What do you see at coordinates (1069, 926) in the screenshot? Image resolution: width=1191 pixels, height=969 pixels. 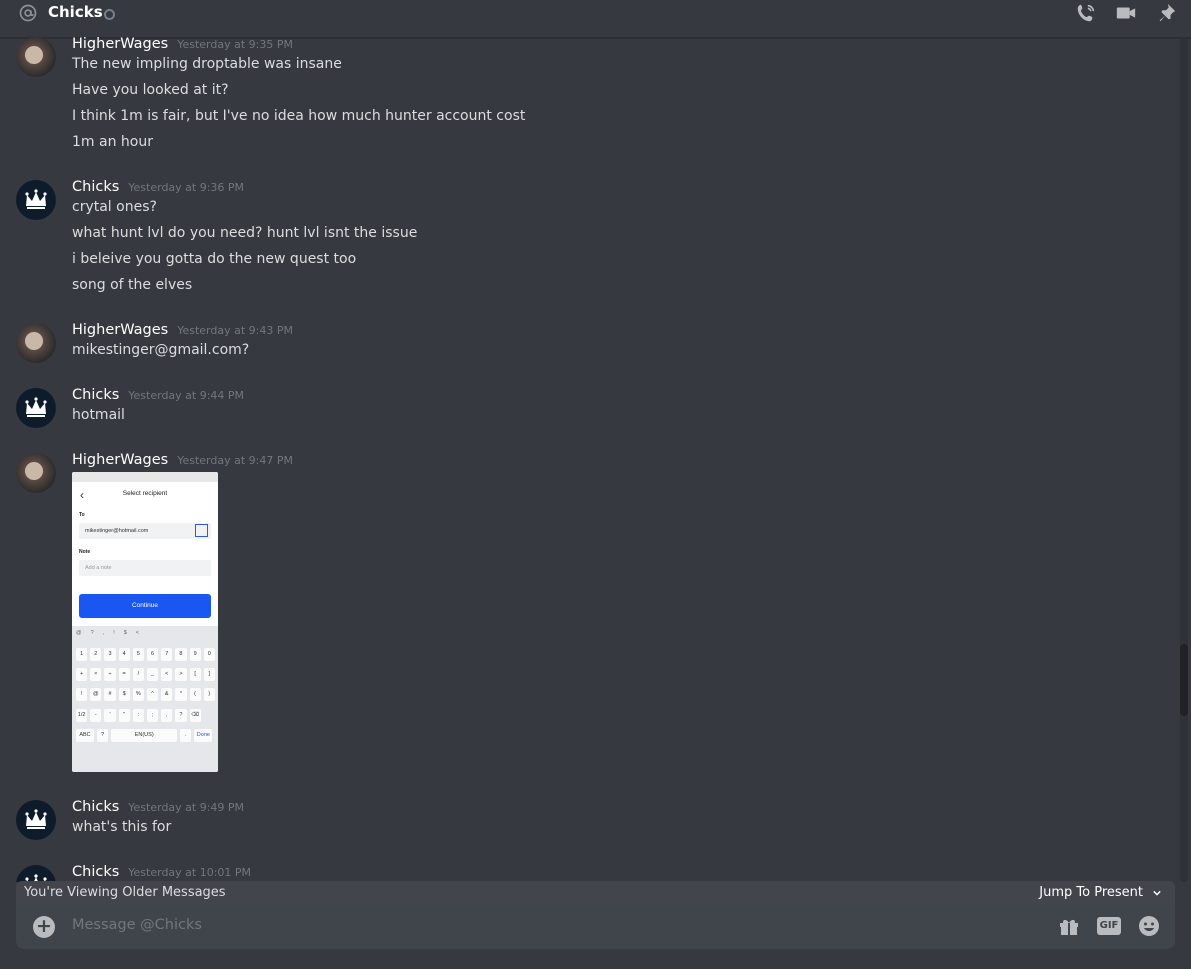 I see `gift-icon` at bounding box center [1069, 926].